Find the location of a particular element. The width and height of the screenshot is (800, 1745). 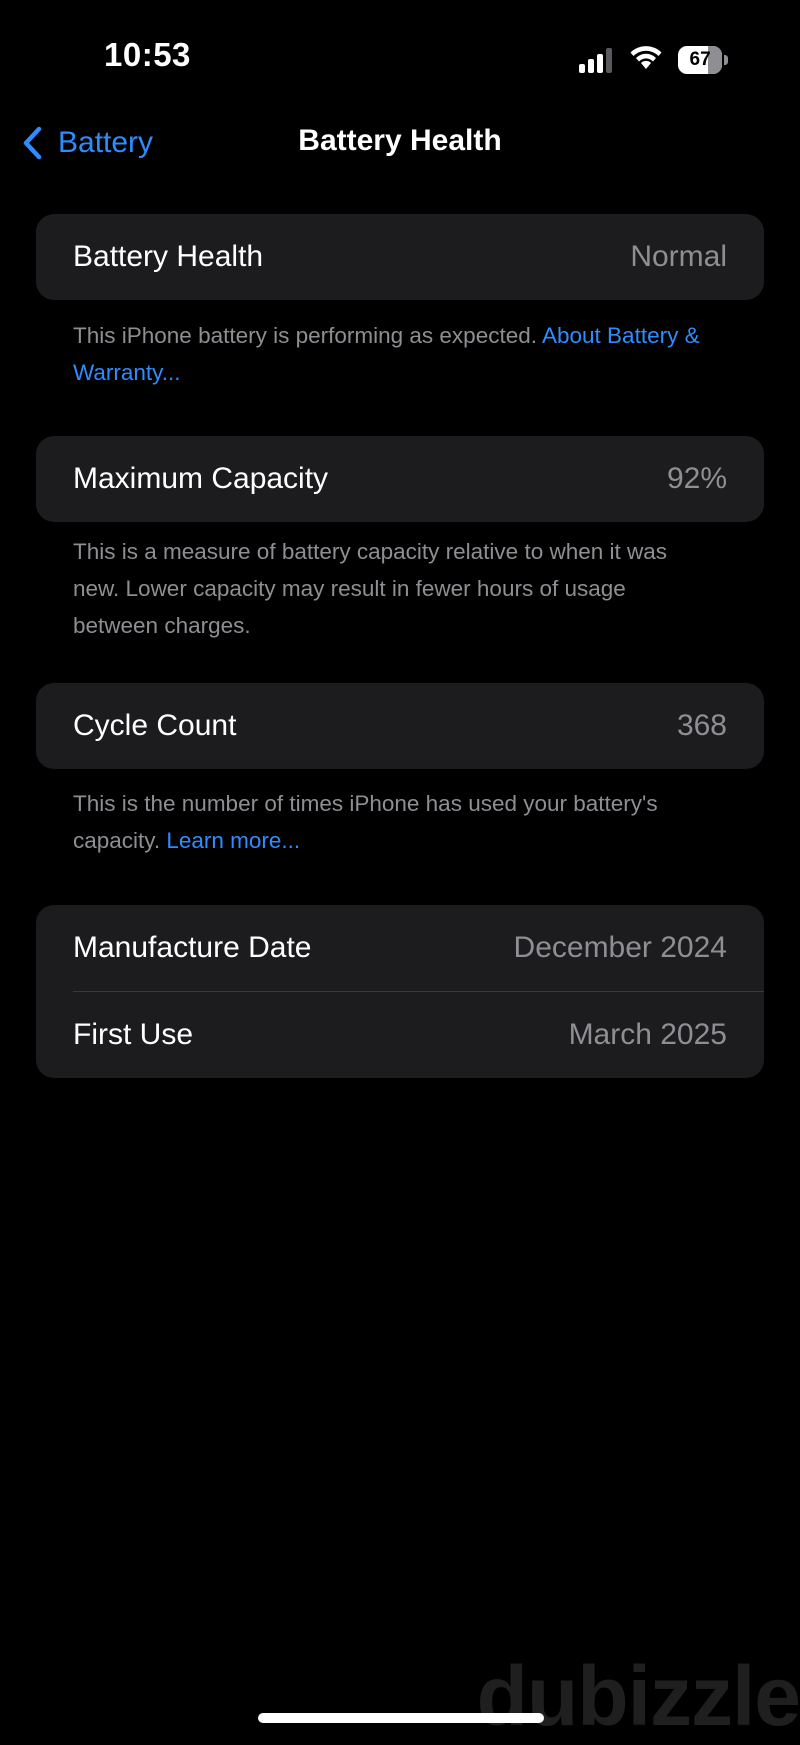

cycle-count-row: Cycle Count 368 is located at coordinates (400, 726).